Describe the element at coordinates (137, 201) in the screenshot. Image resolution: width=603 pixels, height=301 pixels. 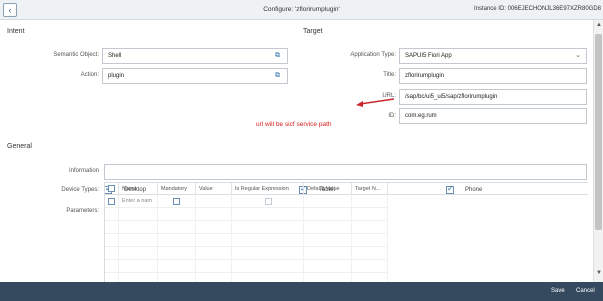
I see `name-input: Enter a nam` at that location.